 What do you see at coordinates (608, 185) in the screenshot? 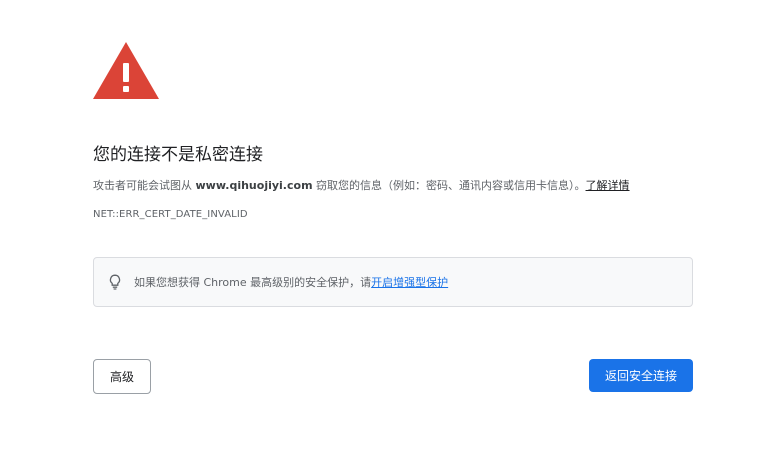
I see `learn-more-link: 了解详情` at bounding box center [608, 185].